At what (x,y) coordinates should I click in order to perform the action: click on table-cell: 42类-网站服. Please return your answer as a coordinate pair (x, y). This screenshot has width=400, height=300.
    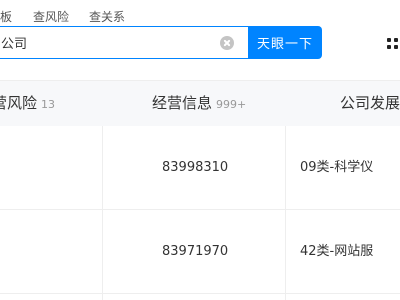
    Looking at the image, I should click on (336, 252).